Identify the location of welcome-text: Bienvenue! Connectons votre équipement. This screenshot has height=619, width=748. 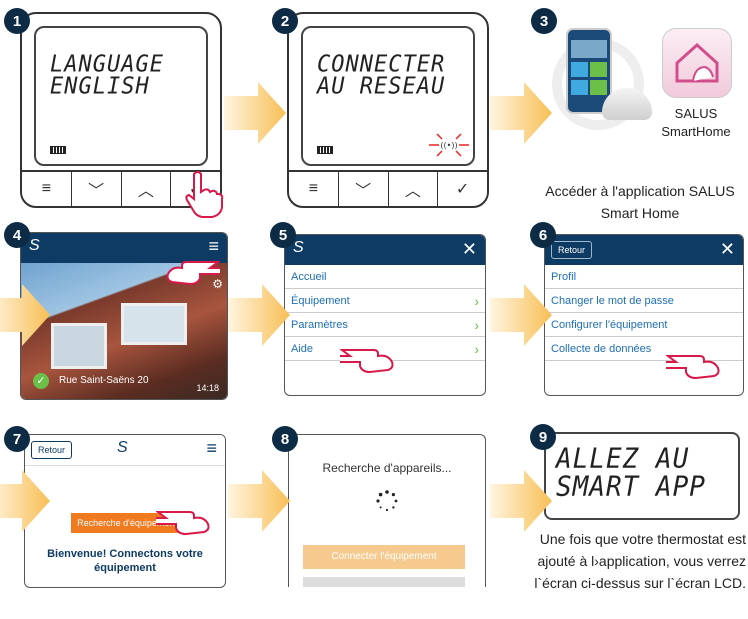
(125, 561).